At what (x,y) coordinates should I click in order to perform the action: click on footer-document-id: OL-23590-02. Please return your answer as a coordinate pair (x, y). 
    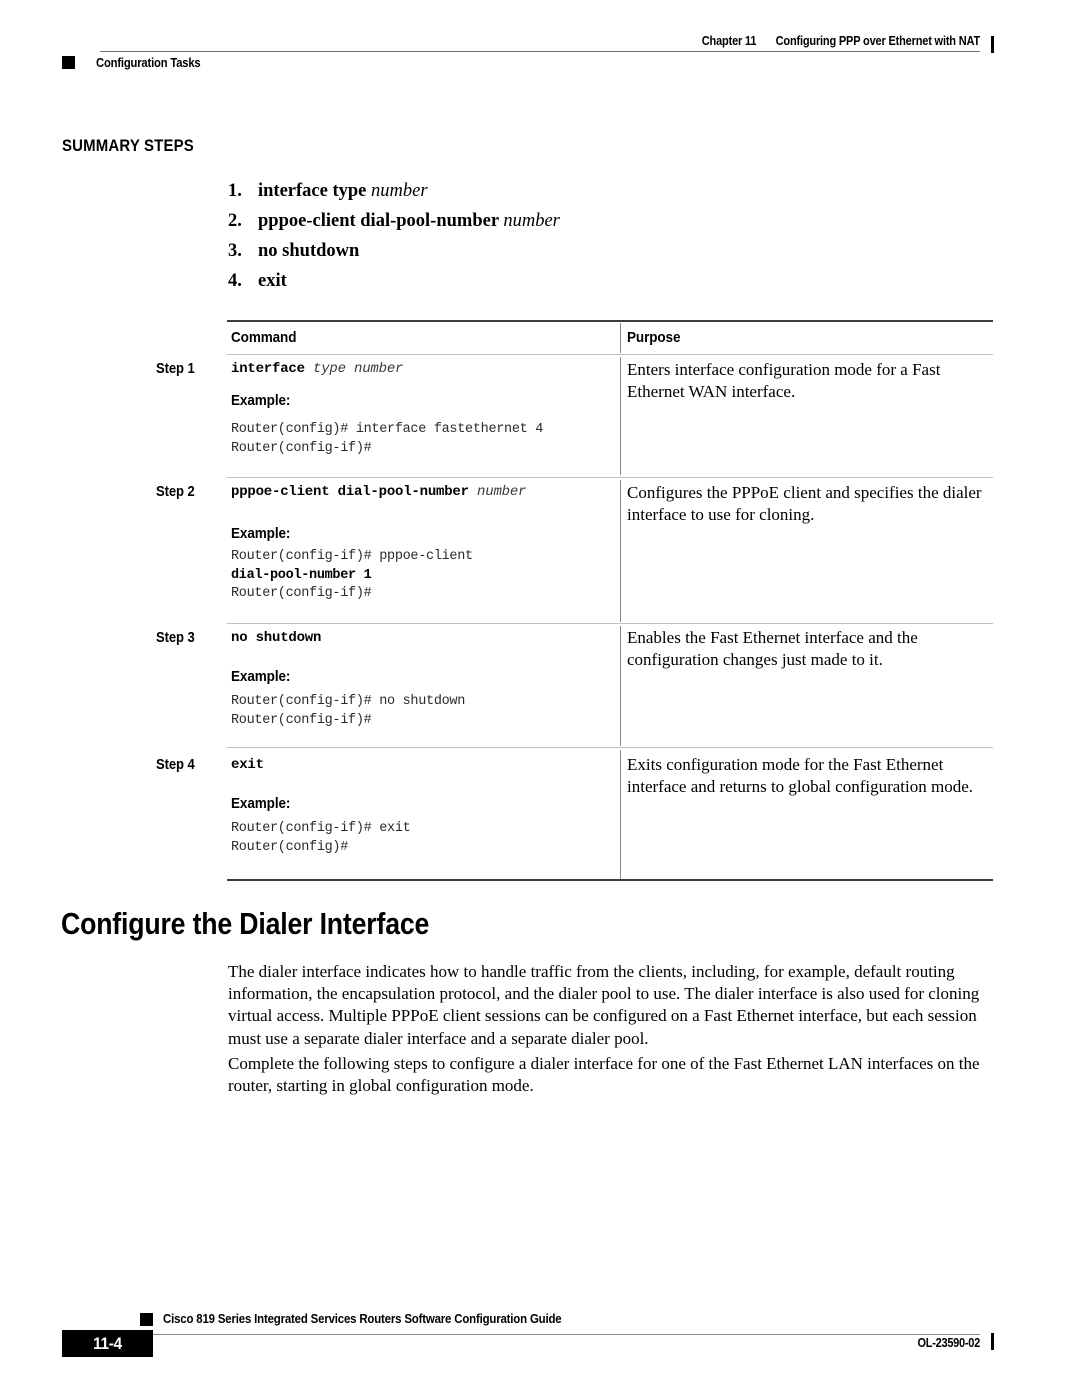
    Looking at the image, I should click on (948, 1343).